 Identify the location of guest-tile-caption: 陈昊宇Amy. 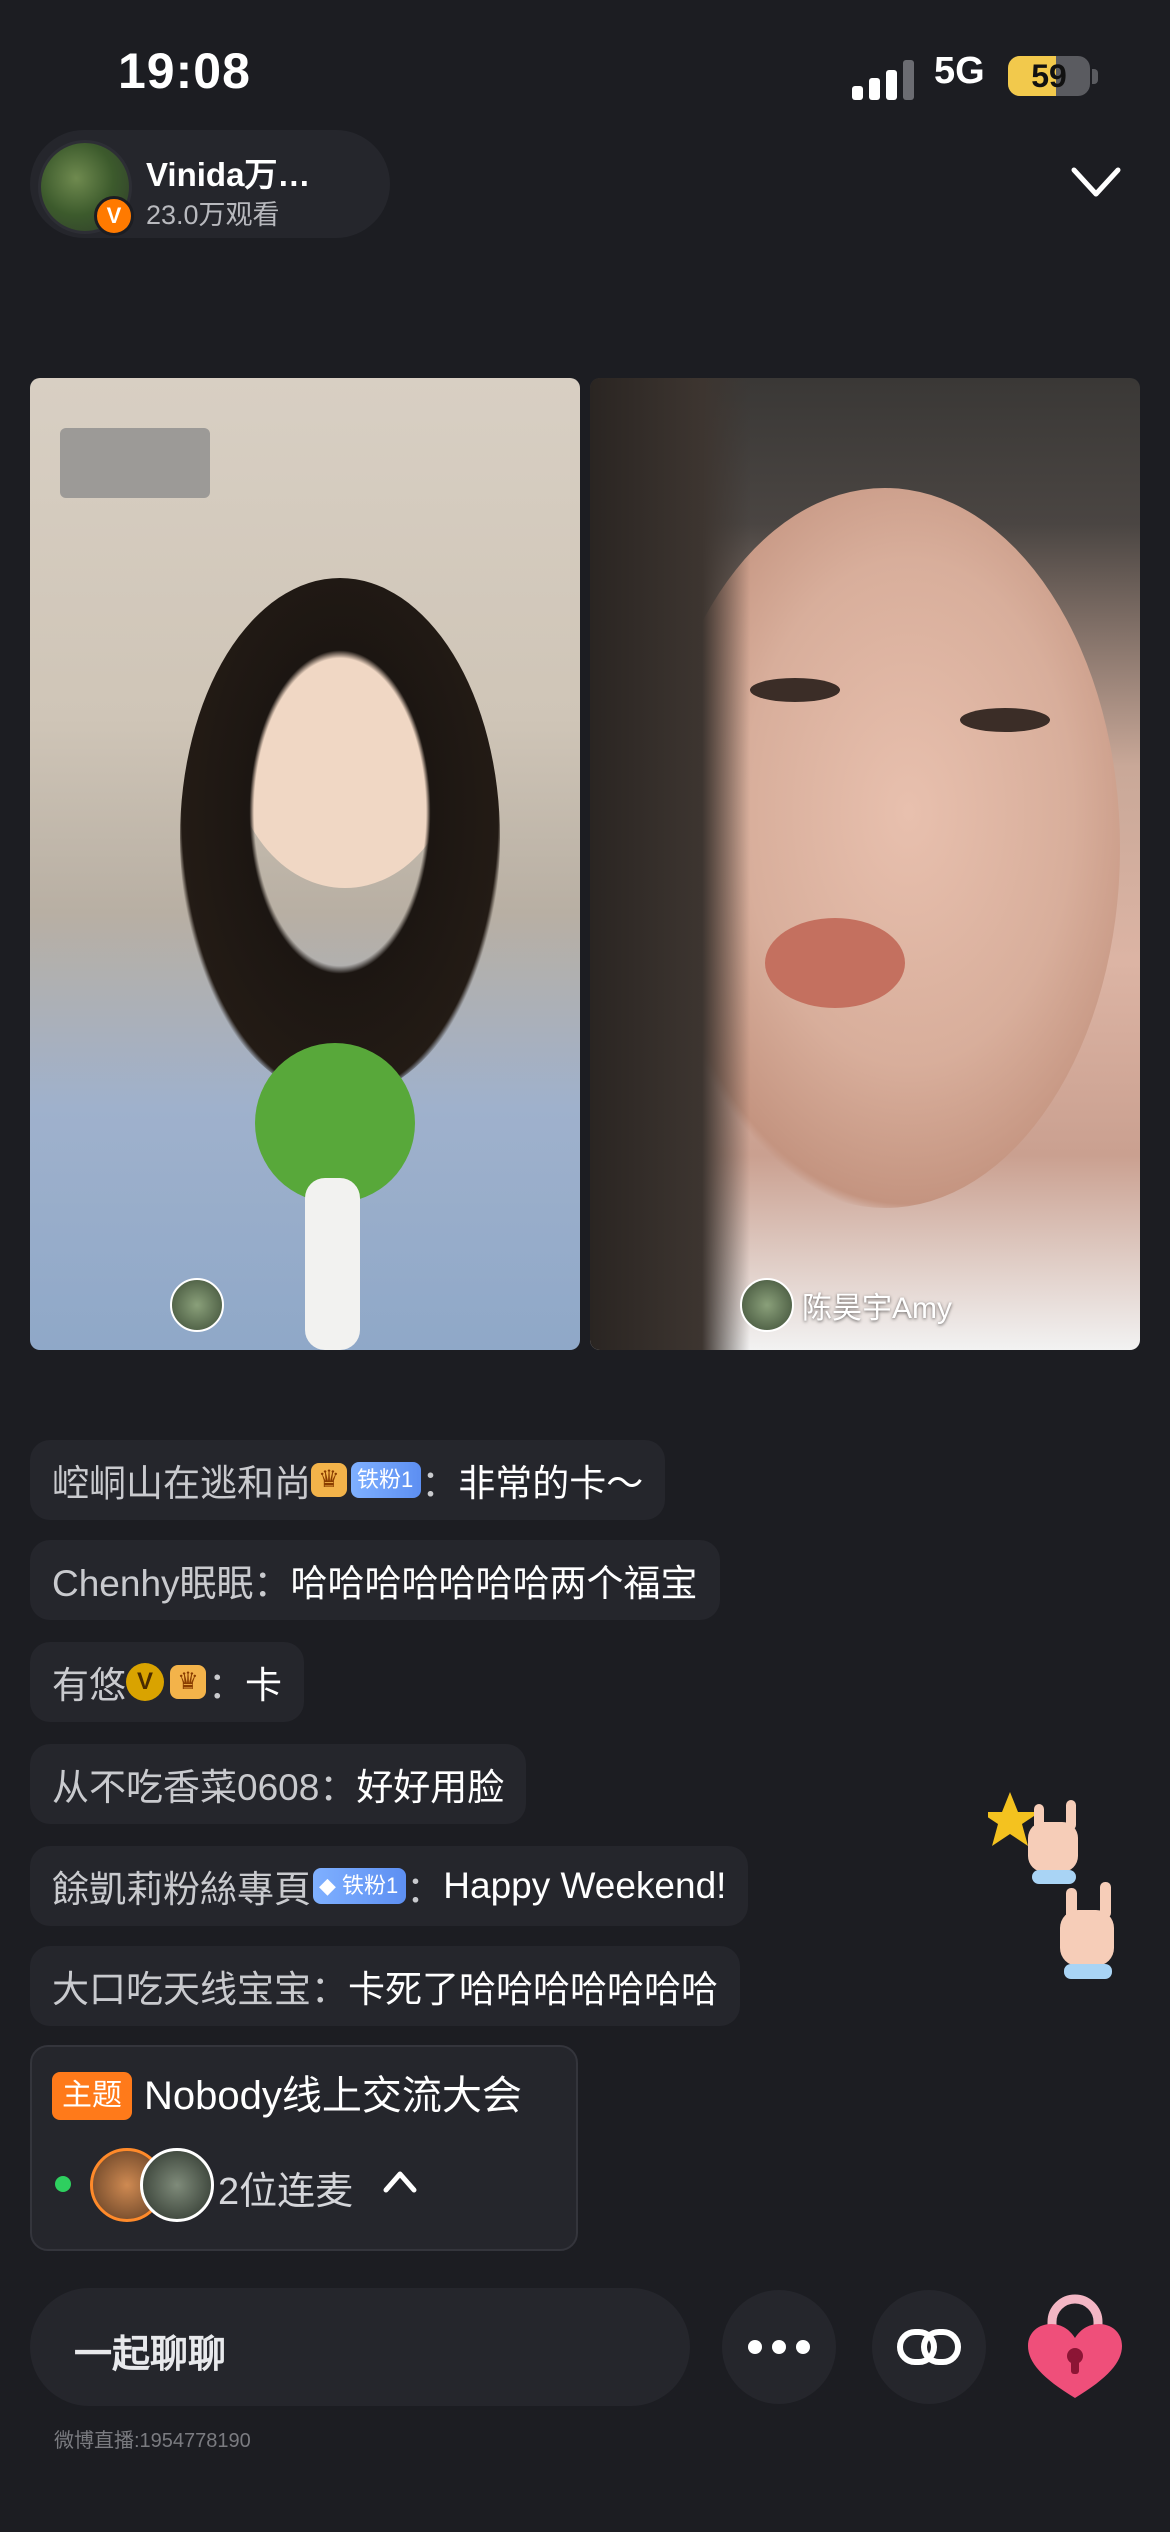
(846, 1305).